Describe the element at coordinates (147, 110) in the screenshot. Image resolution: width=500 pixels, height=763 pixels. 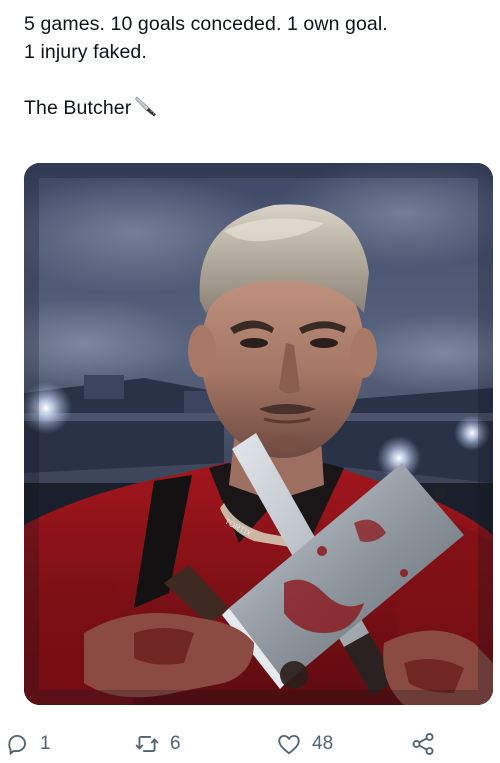
I see `knife-icon` at that location.